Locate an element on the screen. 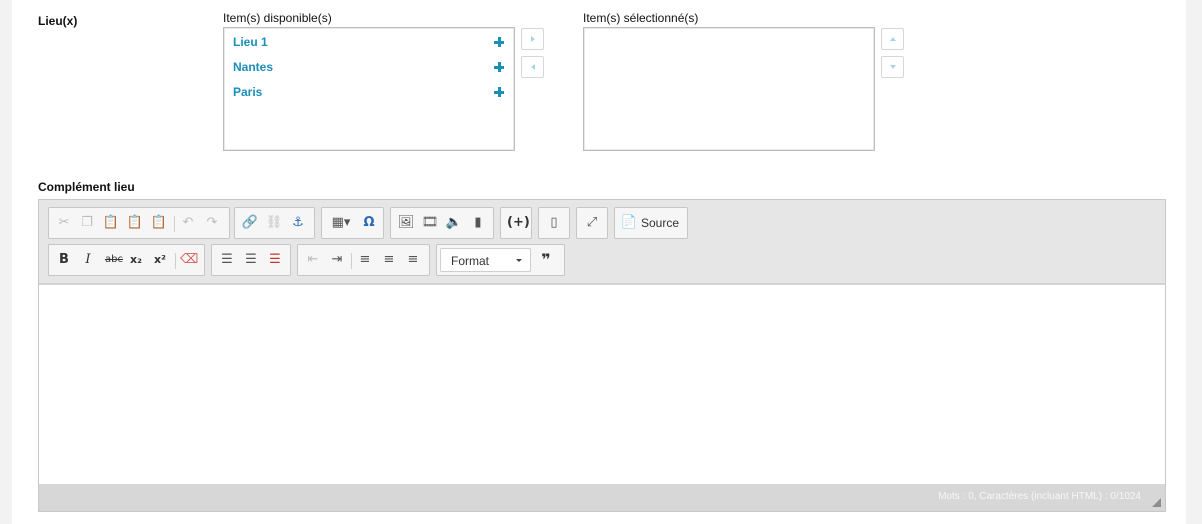 The image size is (1202, 524). list-item: Lieu 1 is located at coordinates (368, 42).